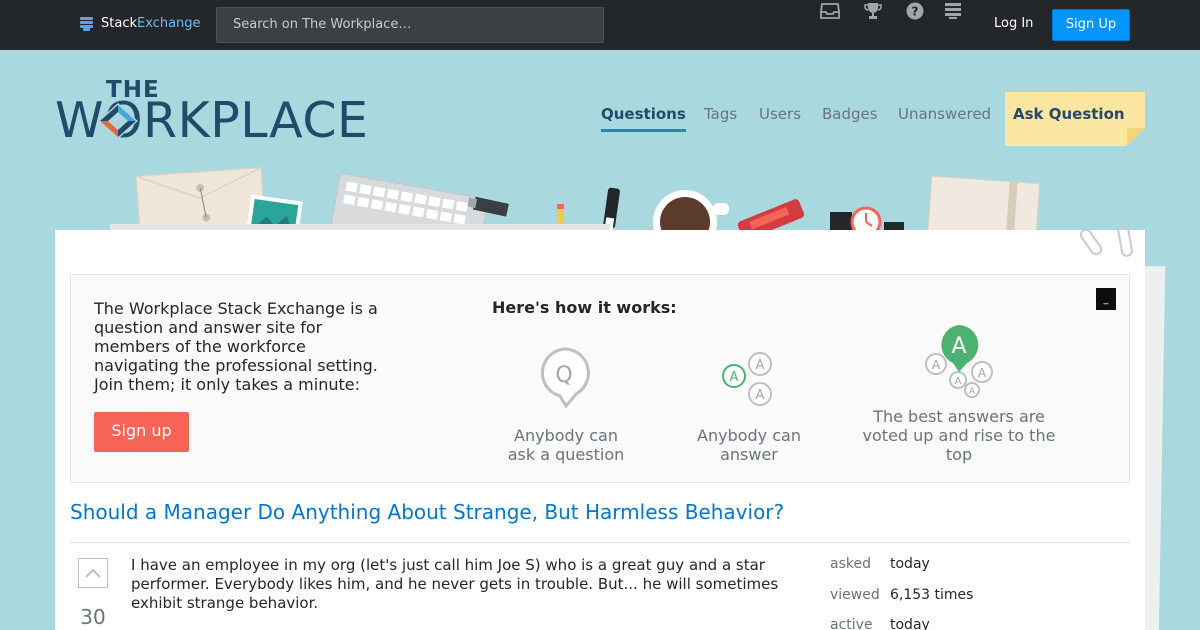 Image resolution: width=1200 pixels, height=630 pixels. What do you see at coordinates (169, 23) in the screenshot?
I see `logo-exchange-text: Exchange` at bounding box center [169, 23].